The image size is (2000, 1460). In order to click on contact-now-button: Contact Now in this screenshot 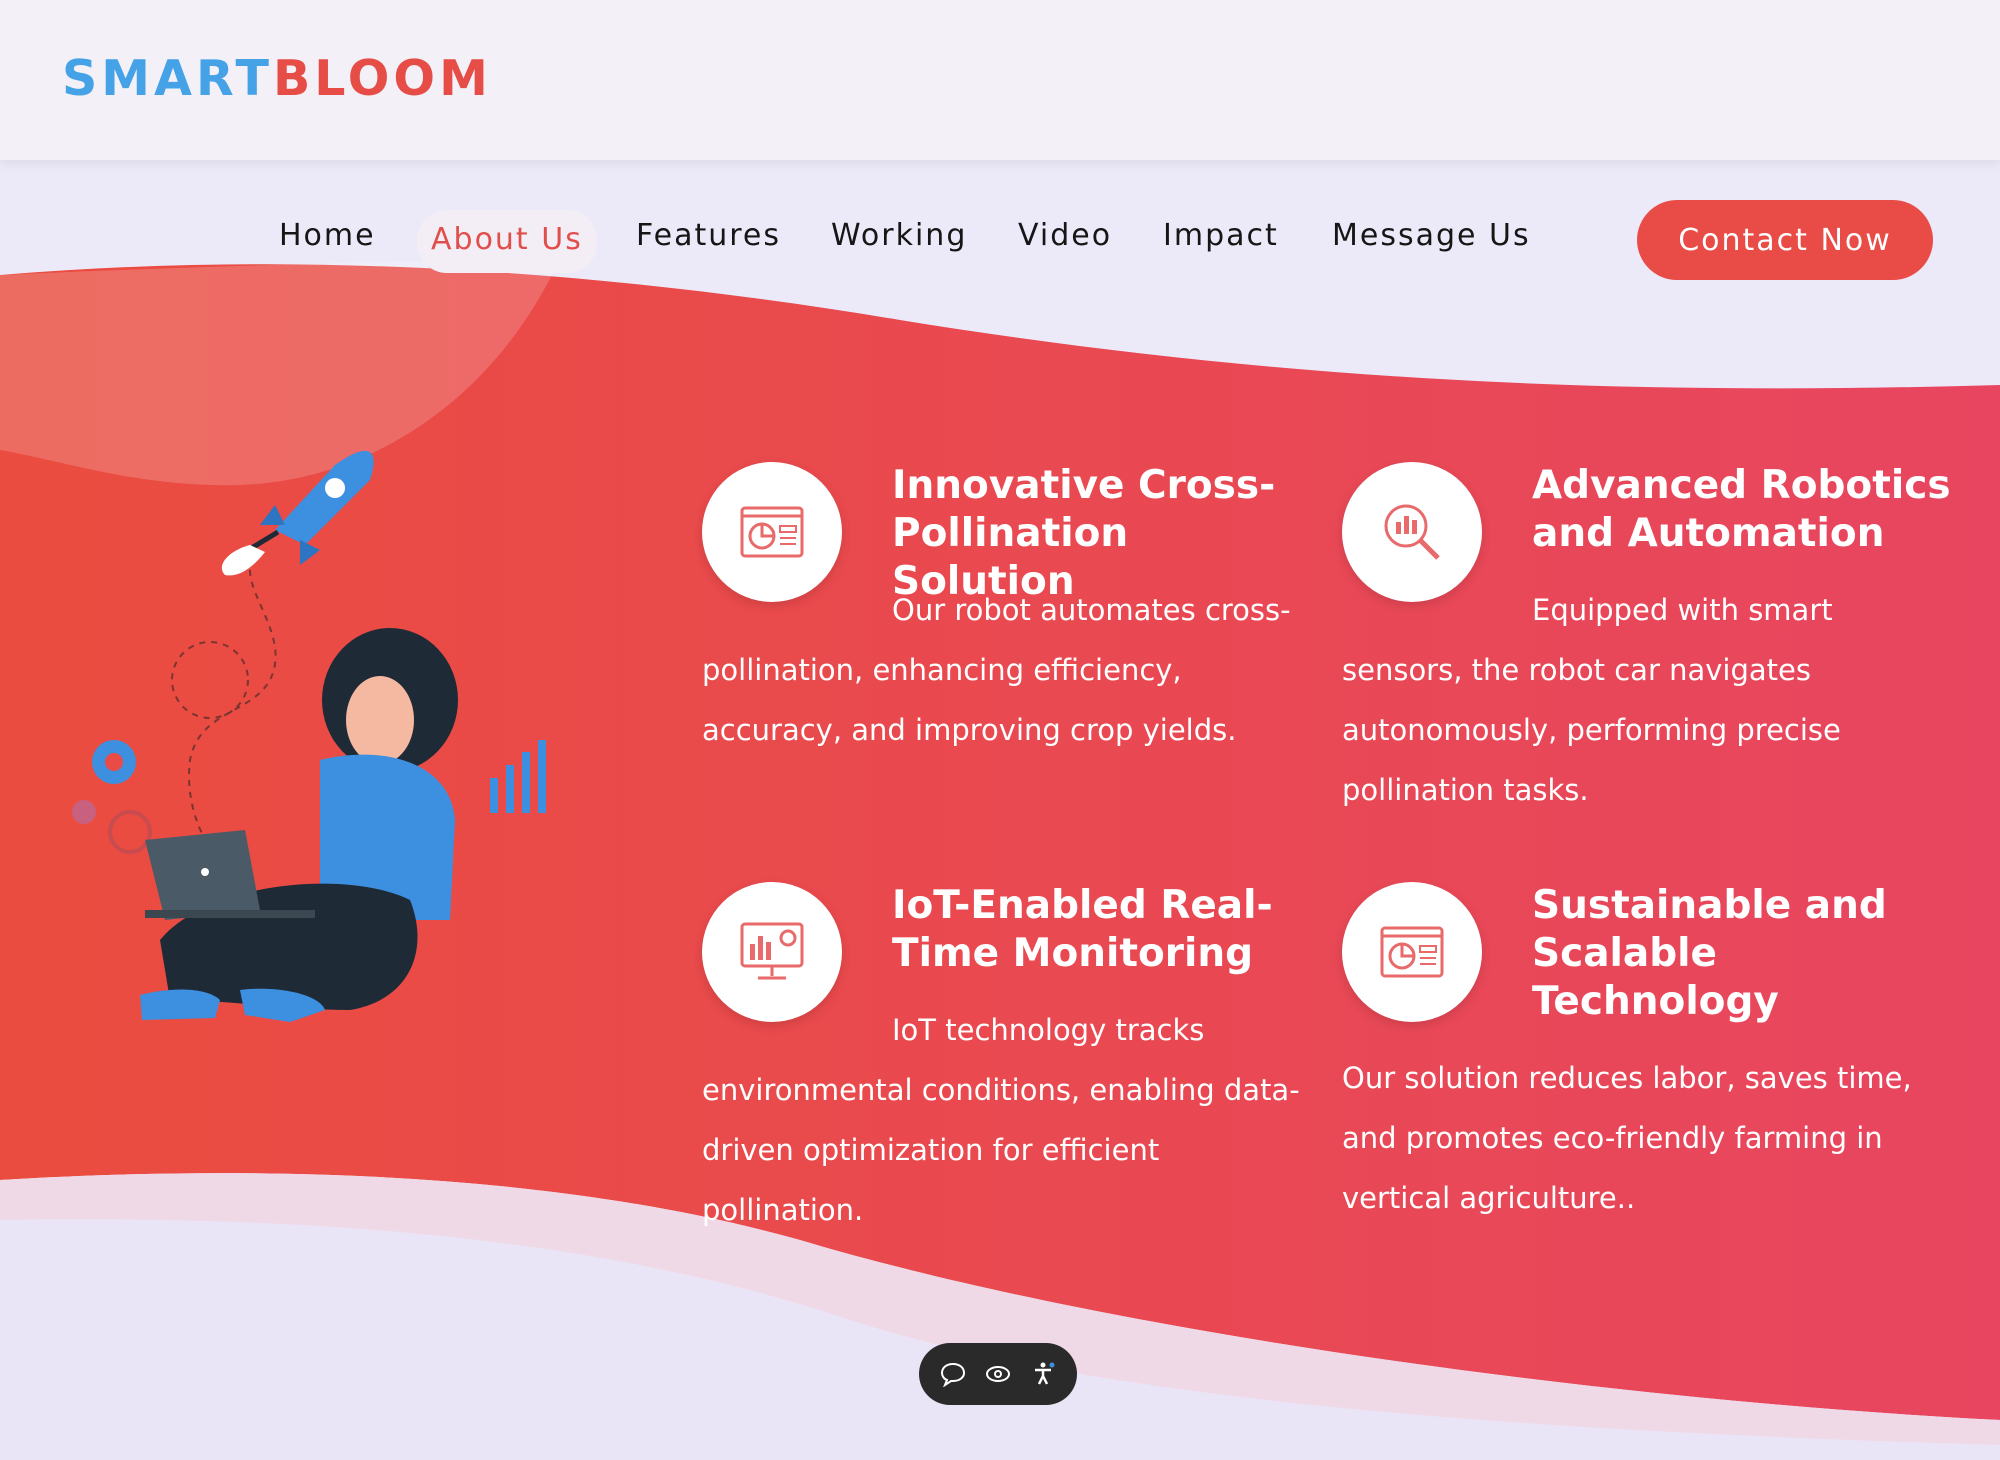, I will do `click(1785, 240)`.